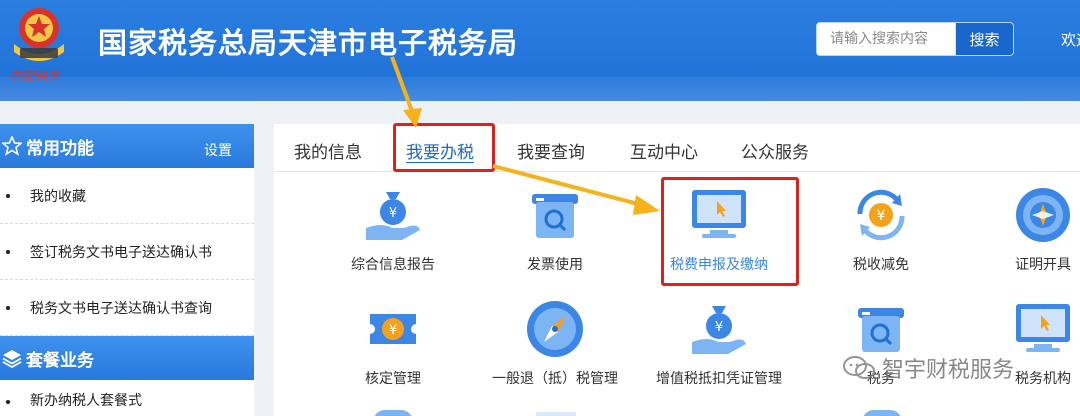 The height and width of the screenshot is (416, 1080). What do you see at coordinates (393, 265) in the screenshot?
I see `service-label: 综合信息报告` at bounding box center [393, 265].